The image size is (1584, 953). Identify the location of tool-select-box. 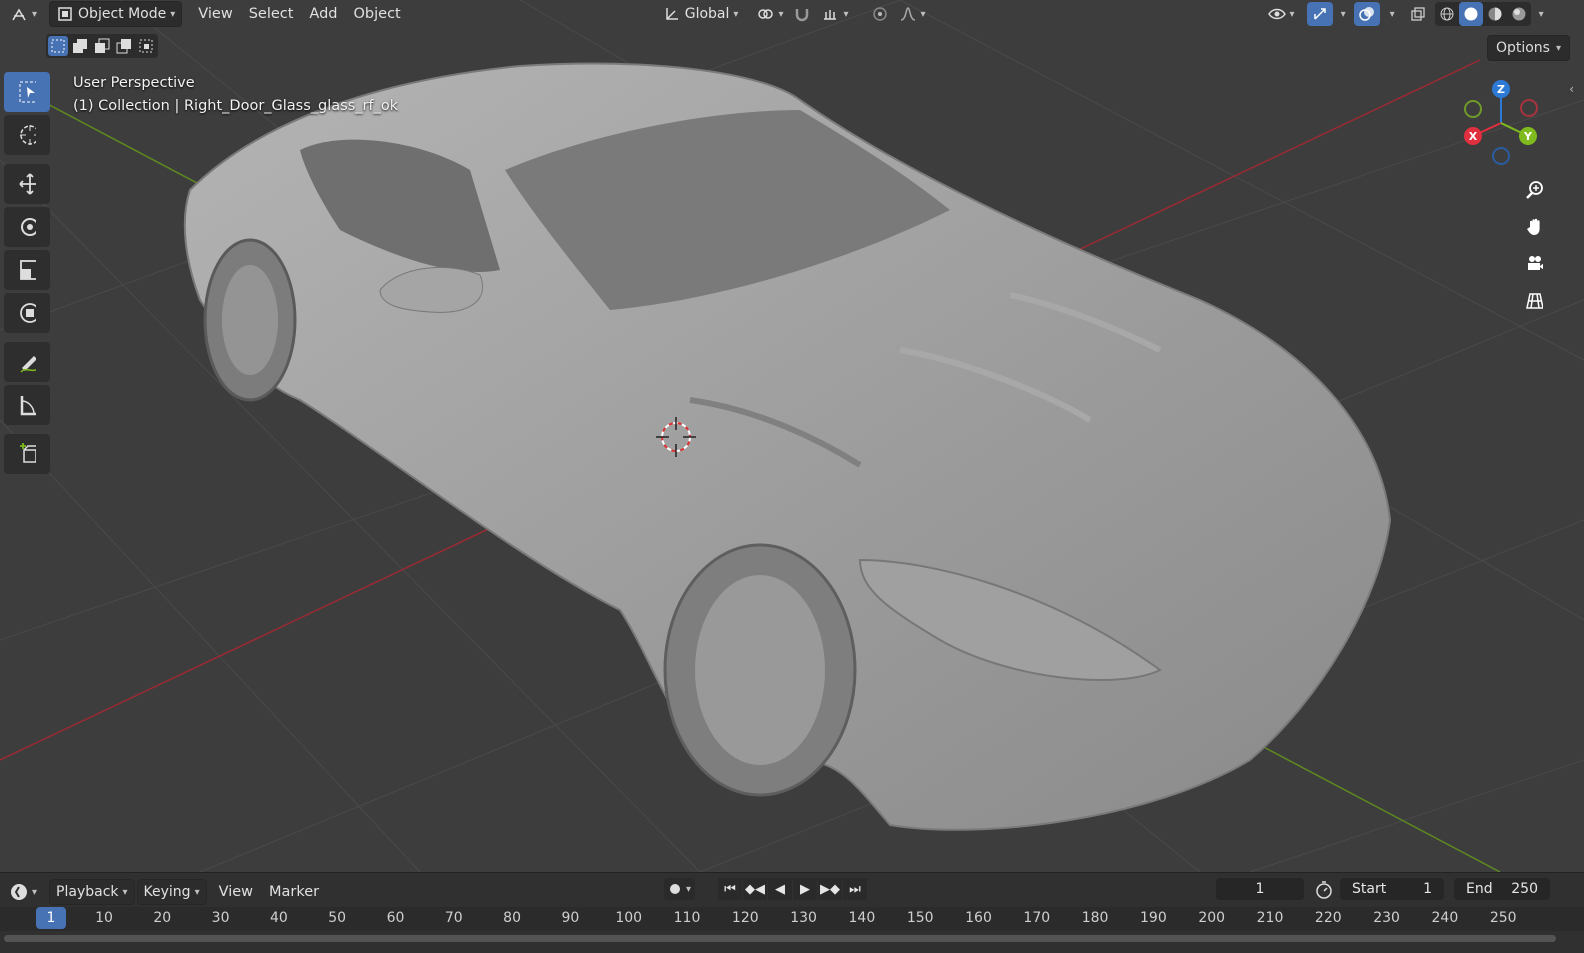
(27, 92).